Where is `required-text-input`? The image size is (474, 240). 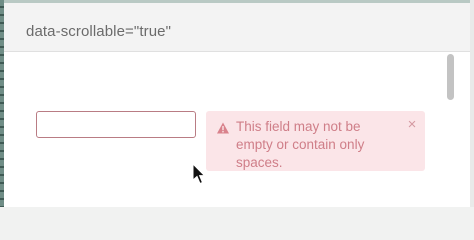
required-text-input is located at coordinates (116, 124).